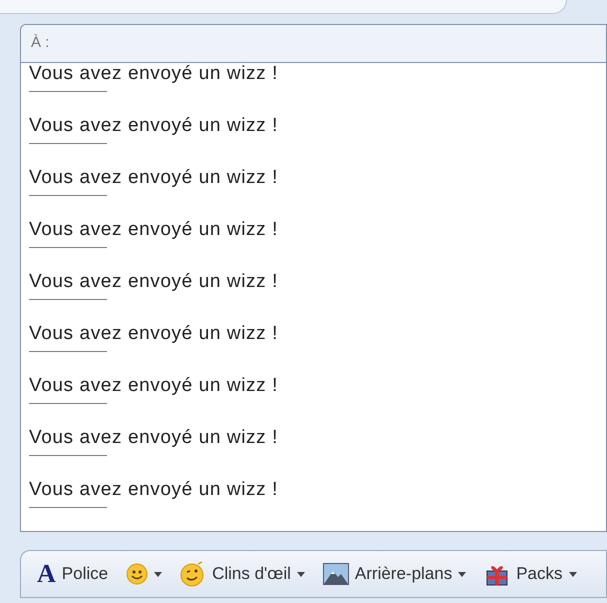  What do you see at coordinates (335, 574) in the screenshot?
I see `landscape-image-icon` at bounding box center [335, 574].